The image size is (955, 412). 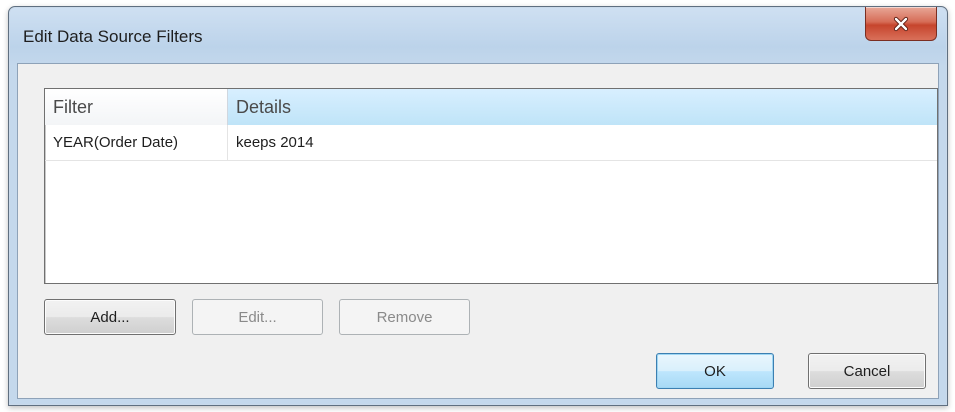 I want to click on table-header: Filter Details, so click(x=491, y=107).